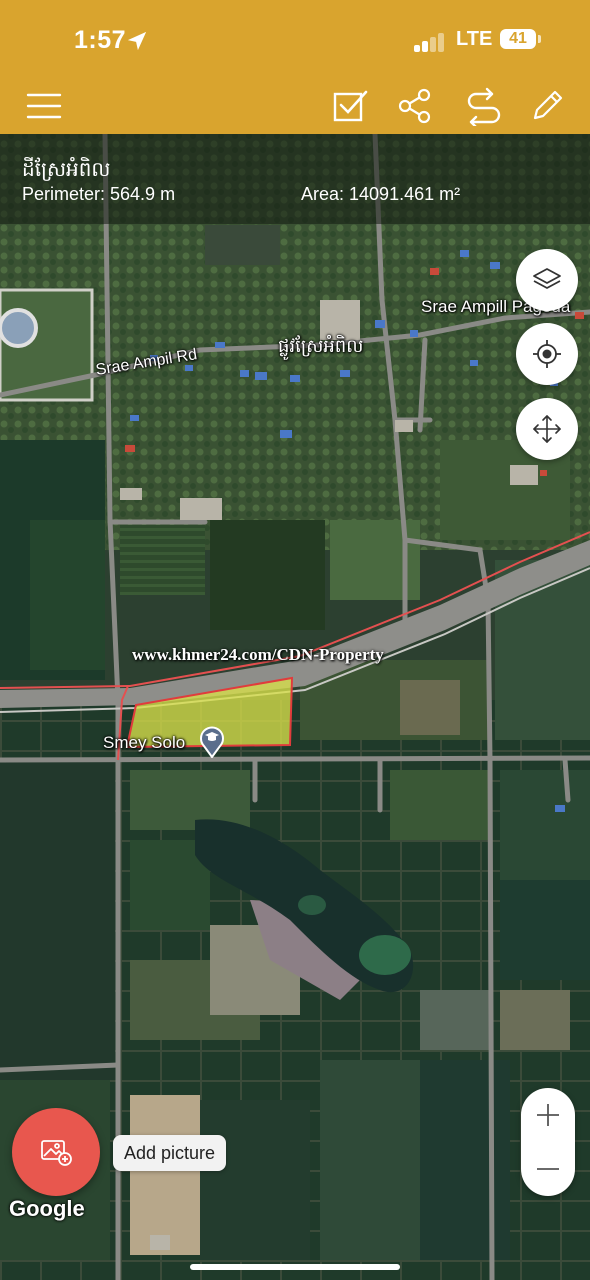  Describe the element at coordinates (295, 1267) in the screenshot. I see `home-indicator` at that location.